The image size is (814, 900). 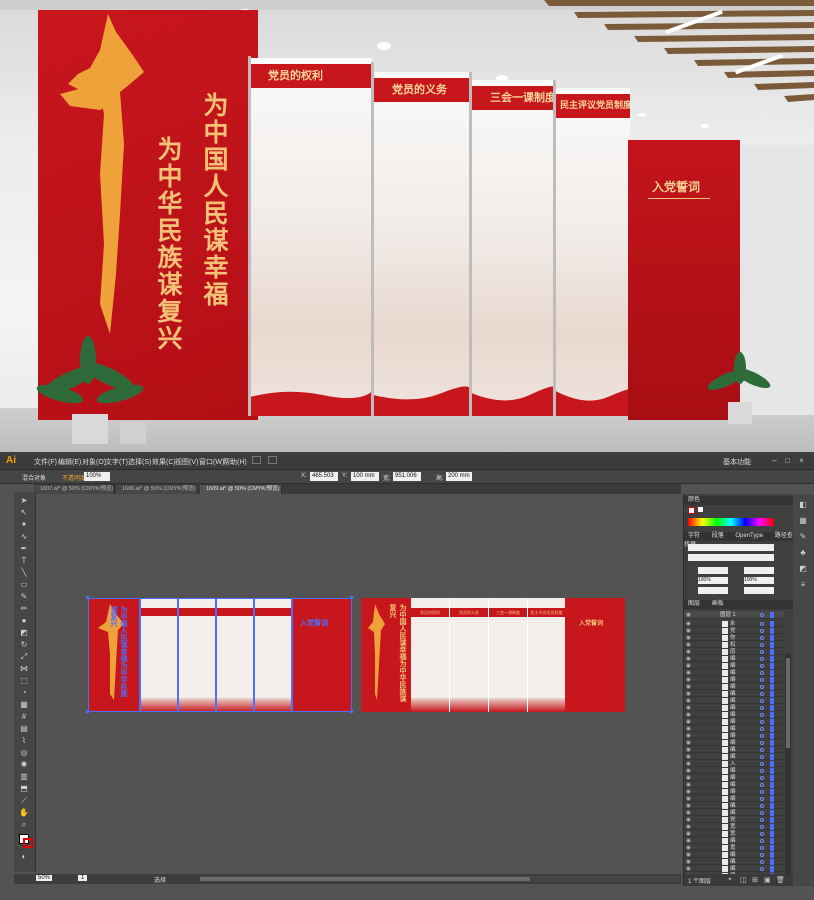 I want to click on color-tab: 颜色, so click(x=692, y=500).